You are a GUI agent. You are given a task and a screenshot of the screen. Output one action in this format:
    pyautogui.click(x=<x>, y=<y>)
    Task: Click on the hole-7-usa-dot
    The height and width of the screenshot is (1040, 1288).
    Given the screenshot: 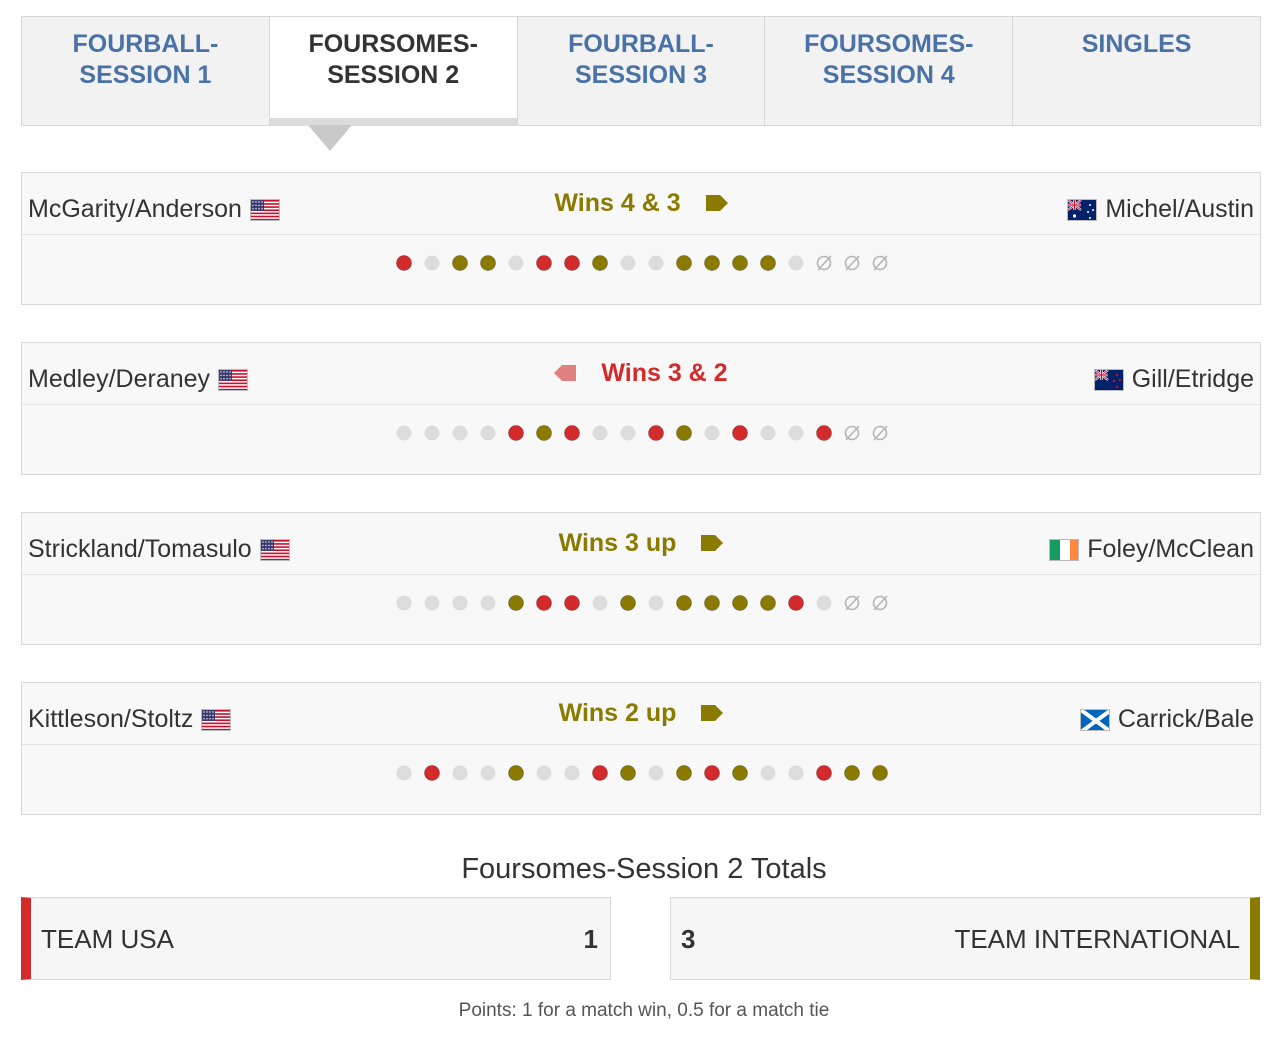 What is the action you would take?
    pyautogui.click(x=572, y=603)
    